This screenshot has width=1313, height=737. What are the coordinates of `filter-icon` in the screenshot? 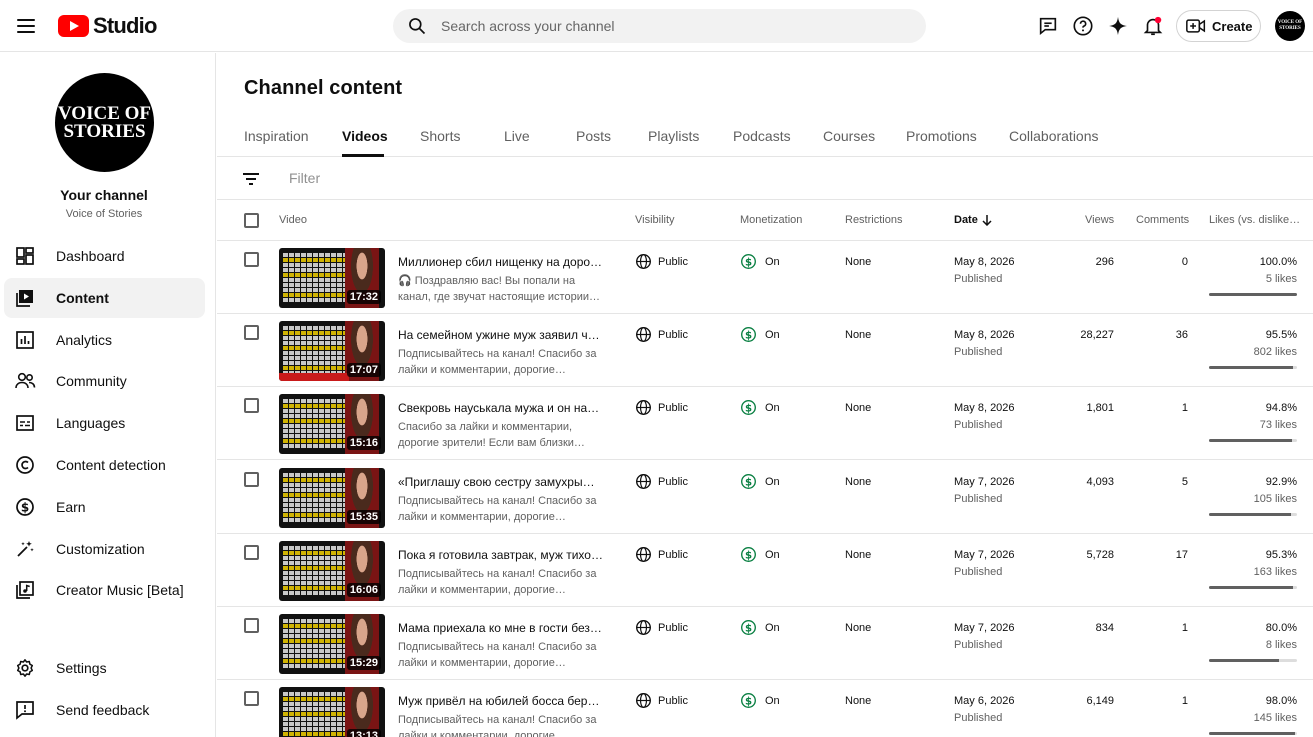 It's located at (251, 179).